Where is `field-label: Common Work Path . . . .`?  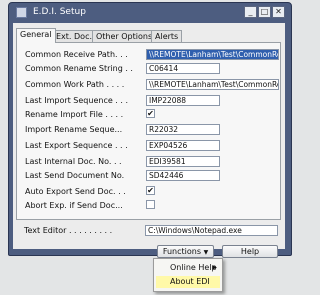
field-label: Common Work Path . . . . is located at coordinates (75, 84).